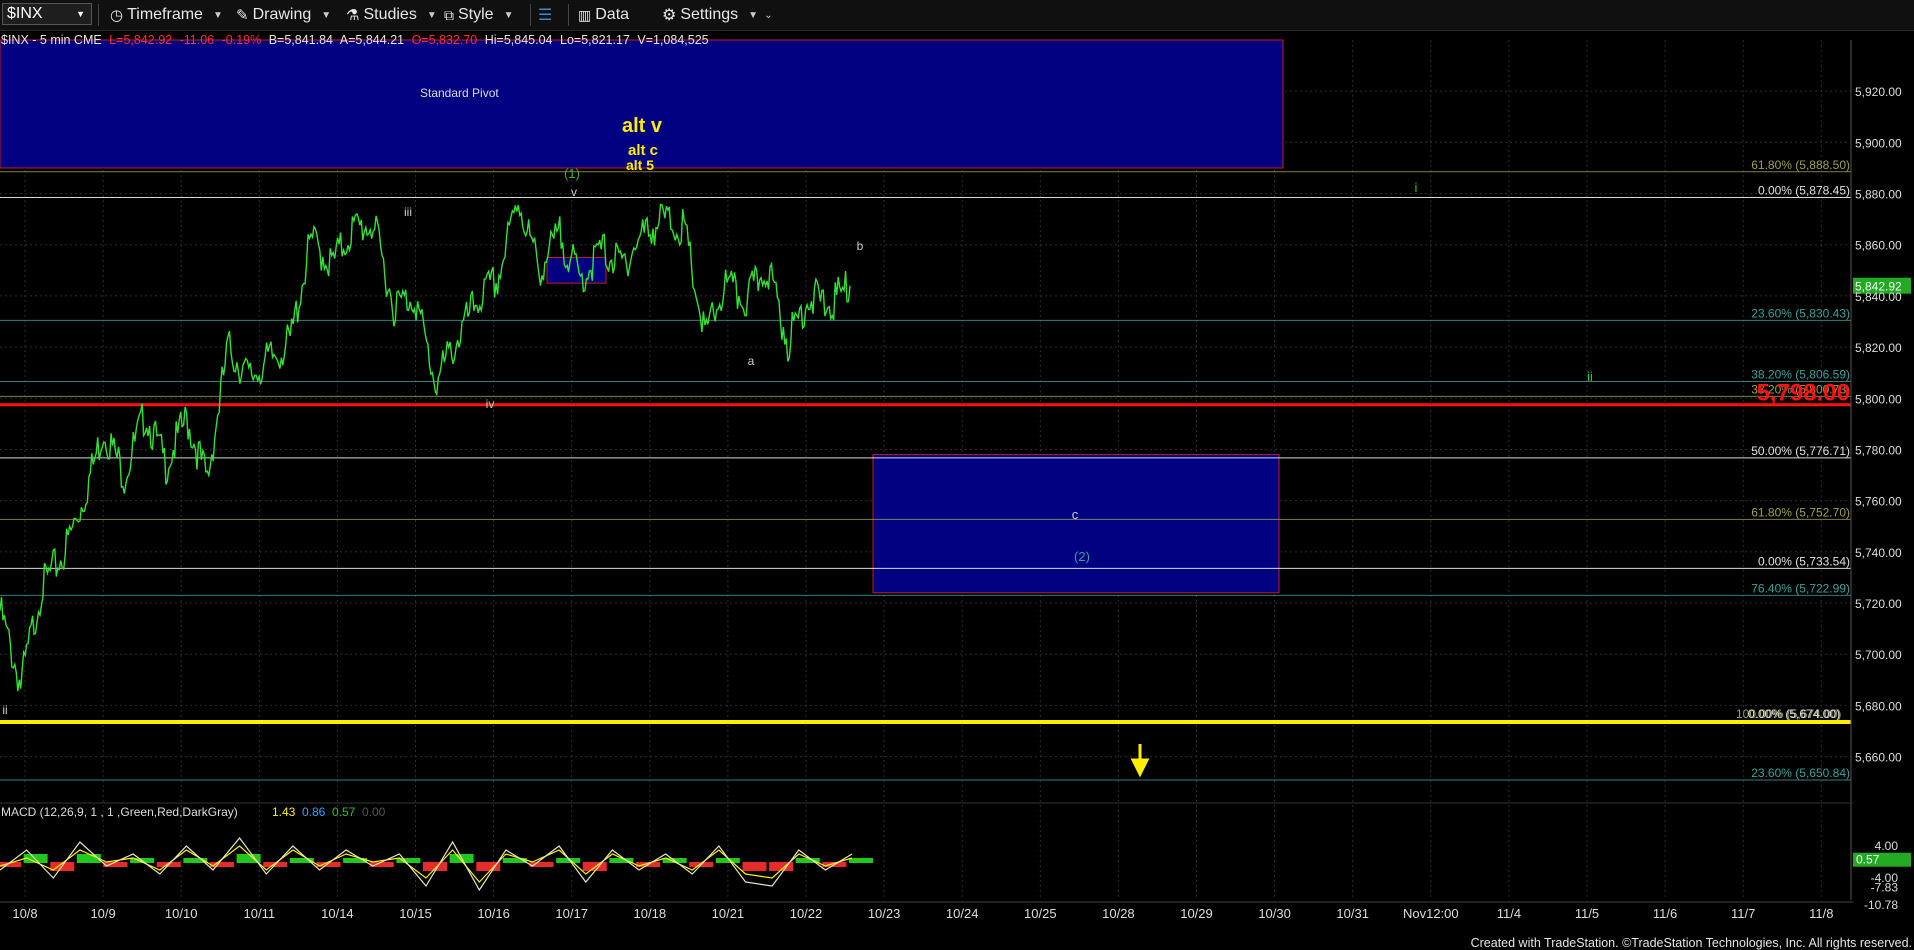 This screenshot has height=950, width=1914. What do you see at coordinates (1794, 714) in the screenshot?
I see `fib-level-label: 0.00% (5,674.00)` at bounding box center [1794, 714].